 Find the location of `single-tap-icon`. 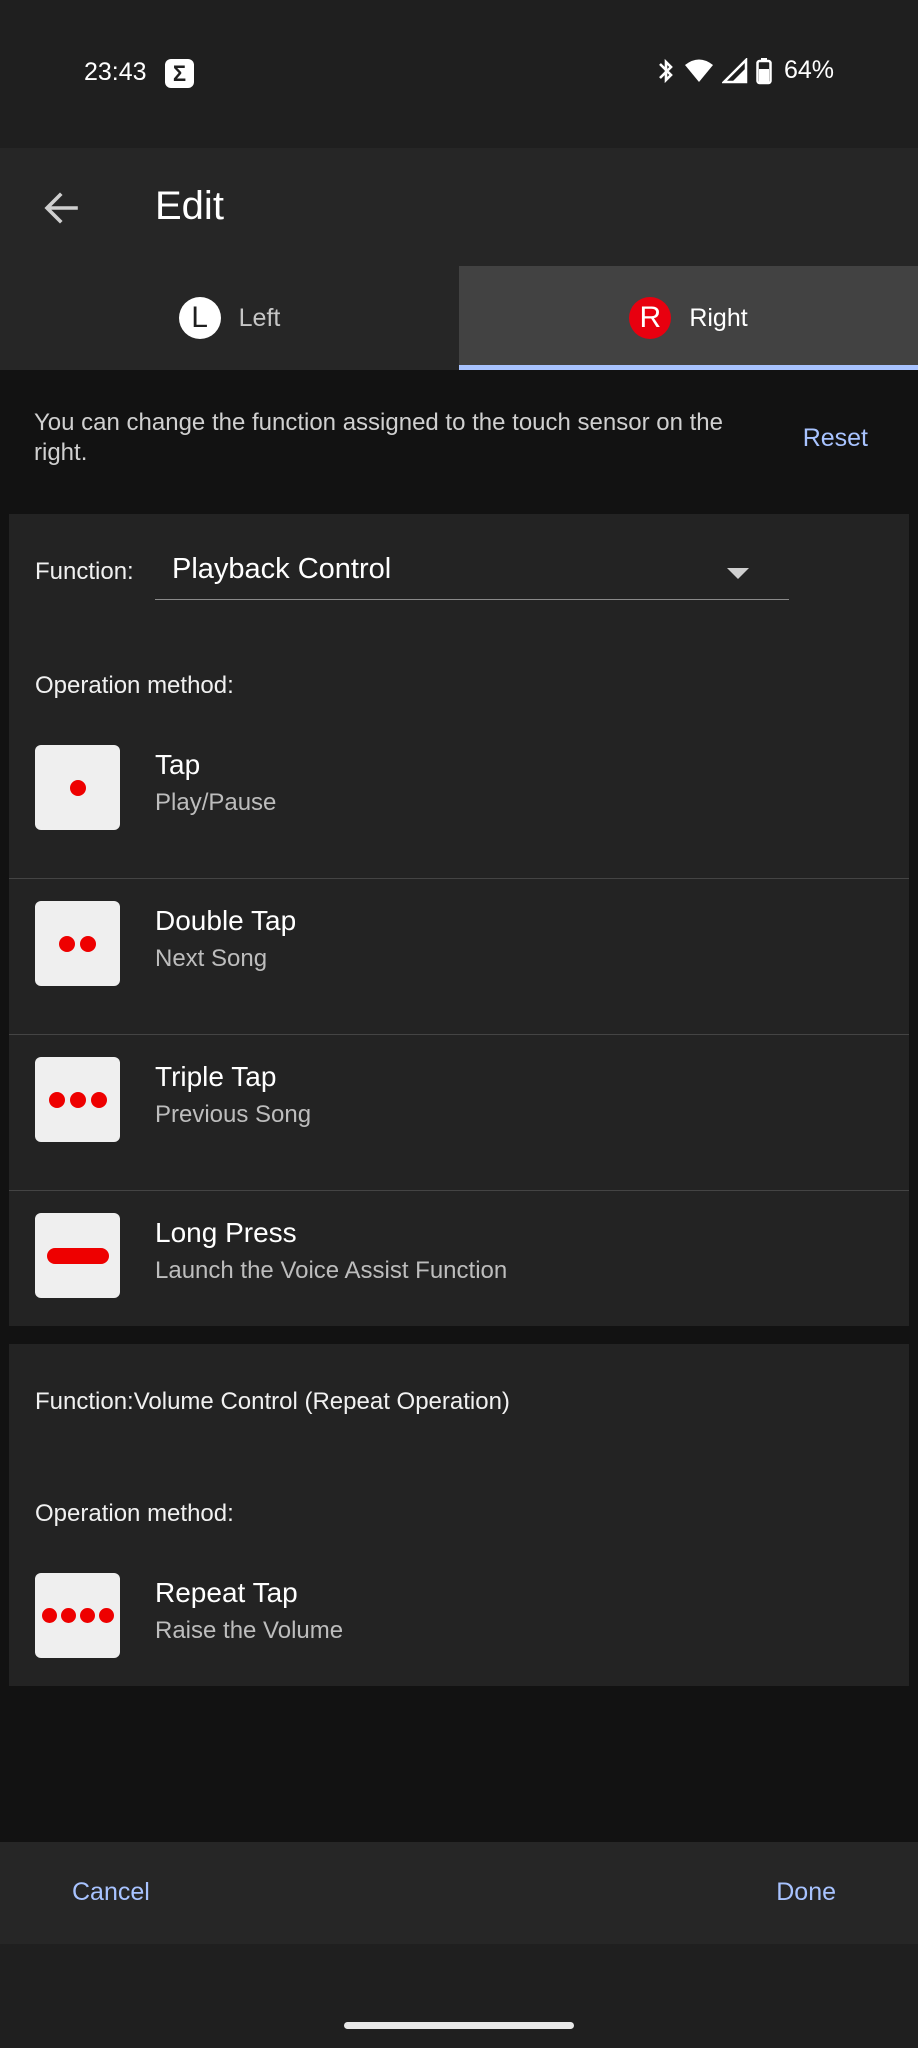

single-tap-icon is located at coordinates (77, 787).